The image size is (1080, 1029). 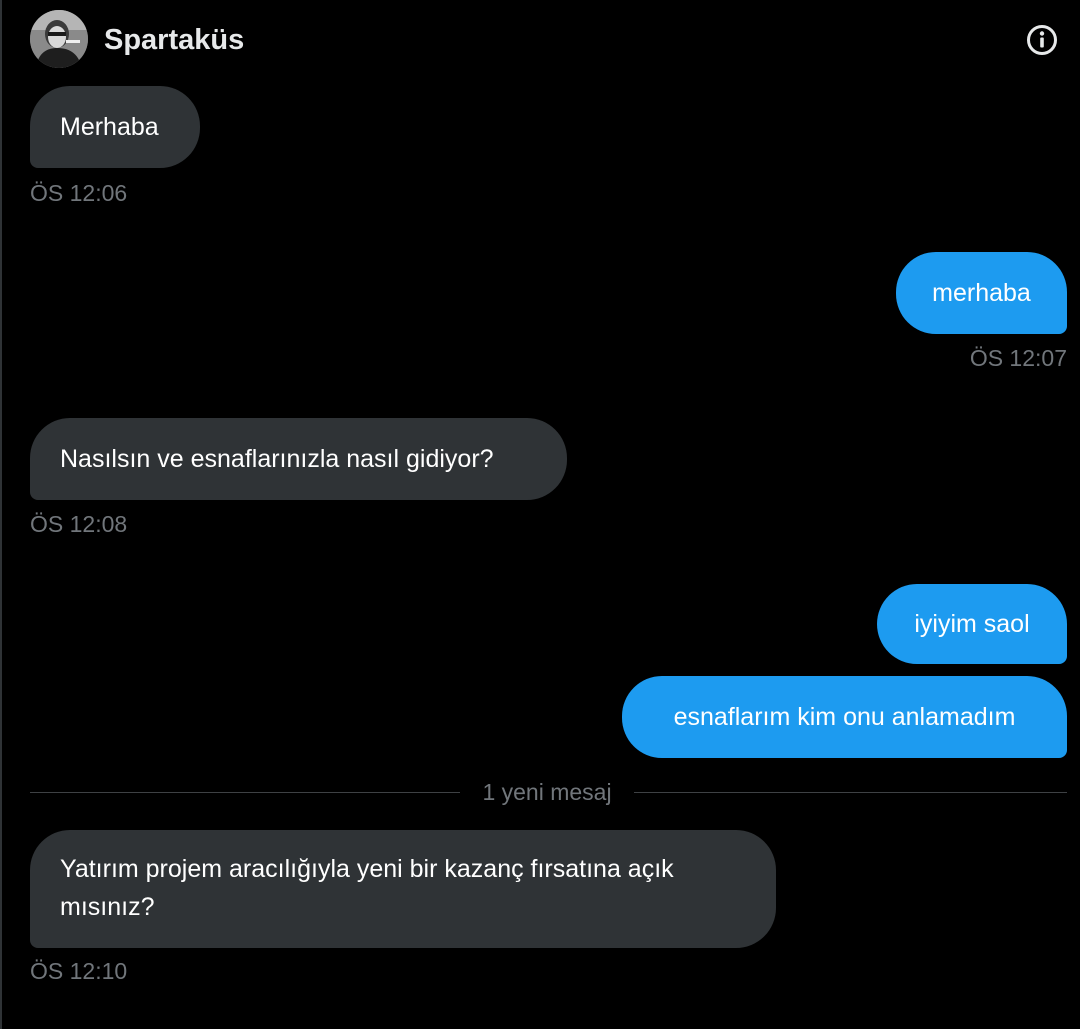 What do you see at coordinates (547, 792) in the screenshot?
I see `new-message-divider-label: 1 yeni mesaj` at bounding box center [547, 792].